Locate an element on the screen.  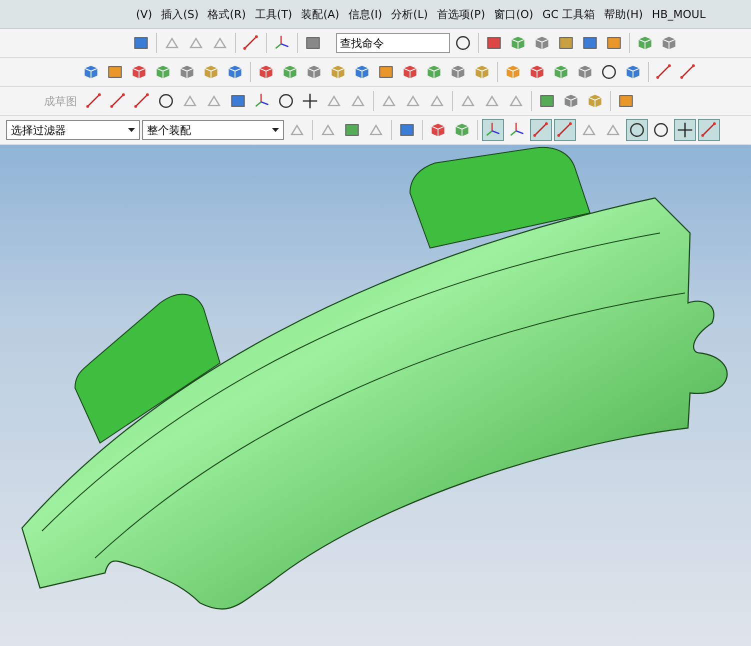
menu-item: 窗口(O) is located at coordinates (514, 14).